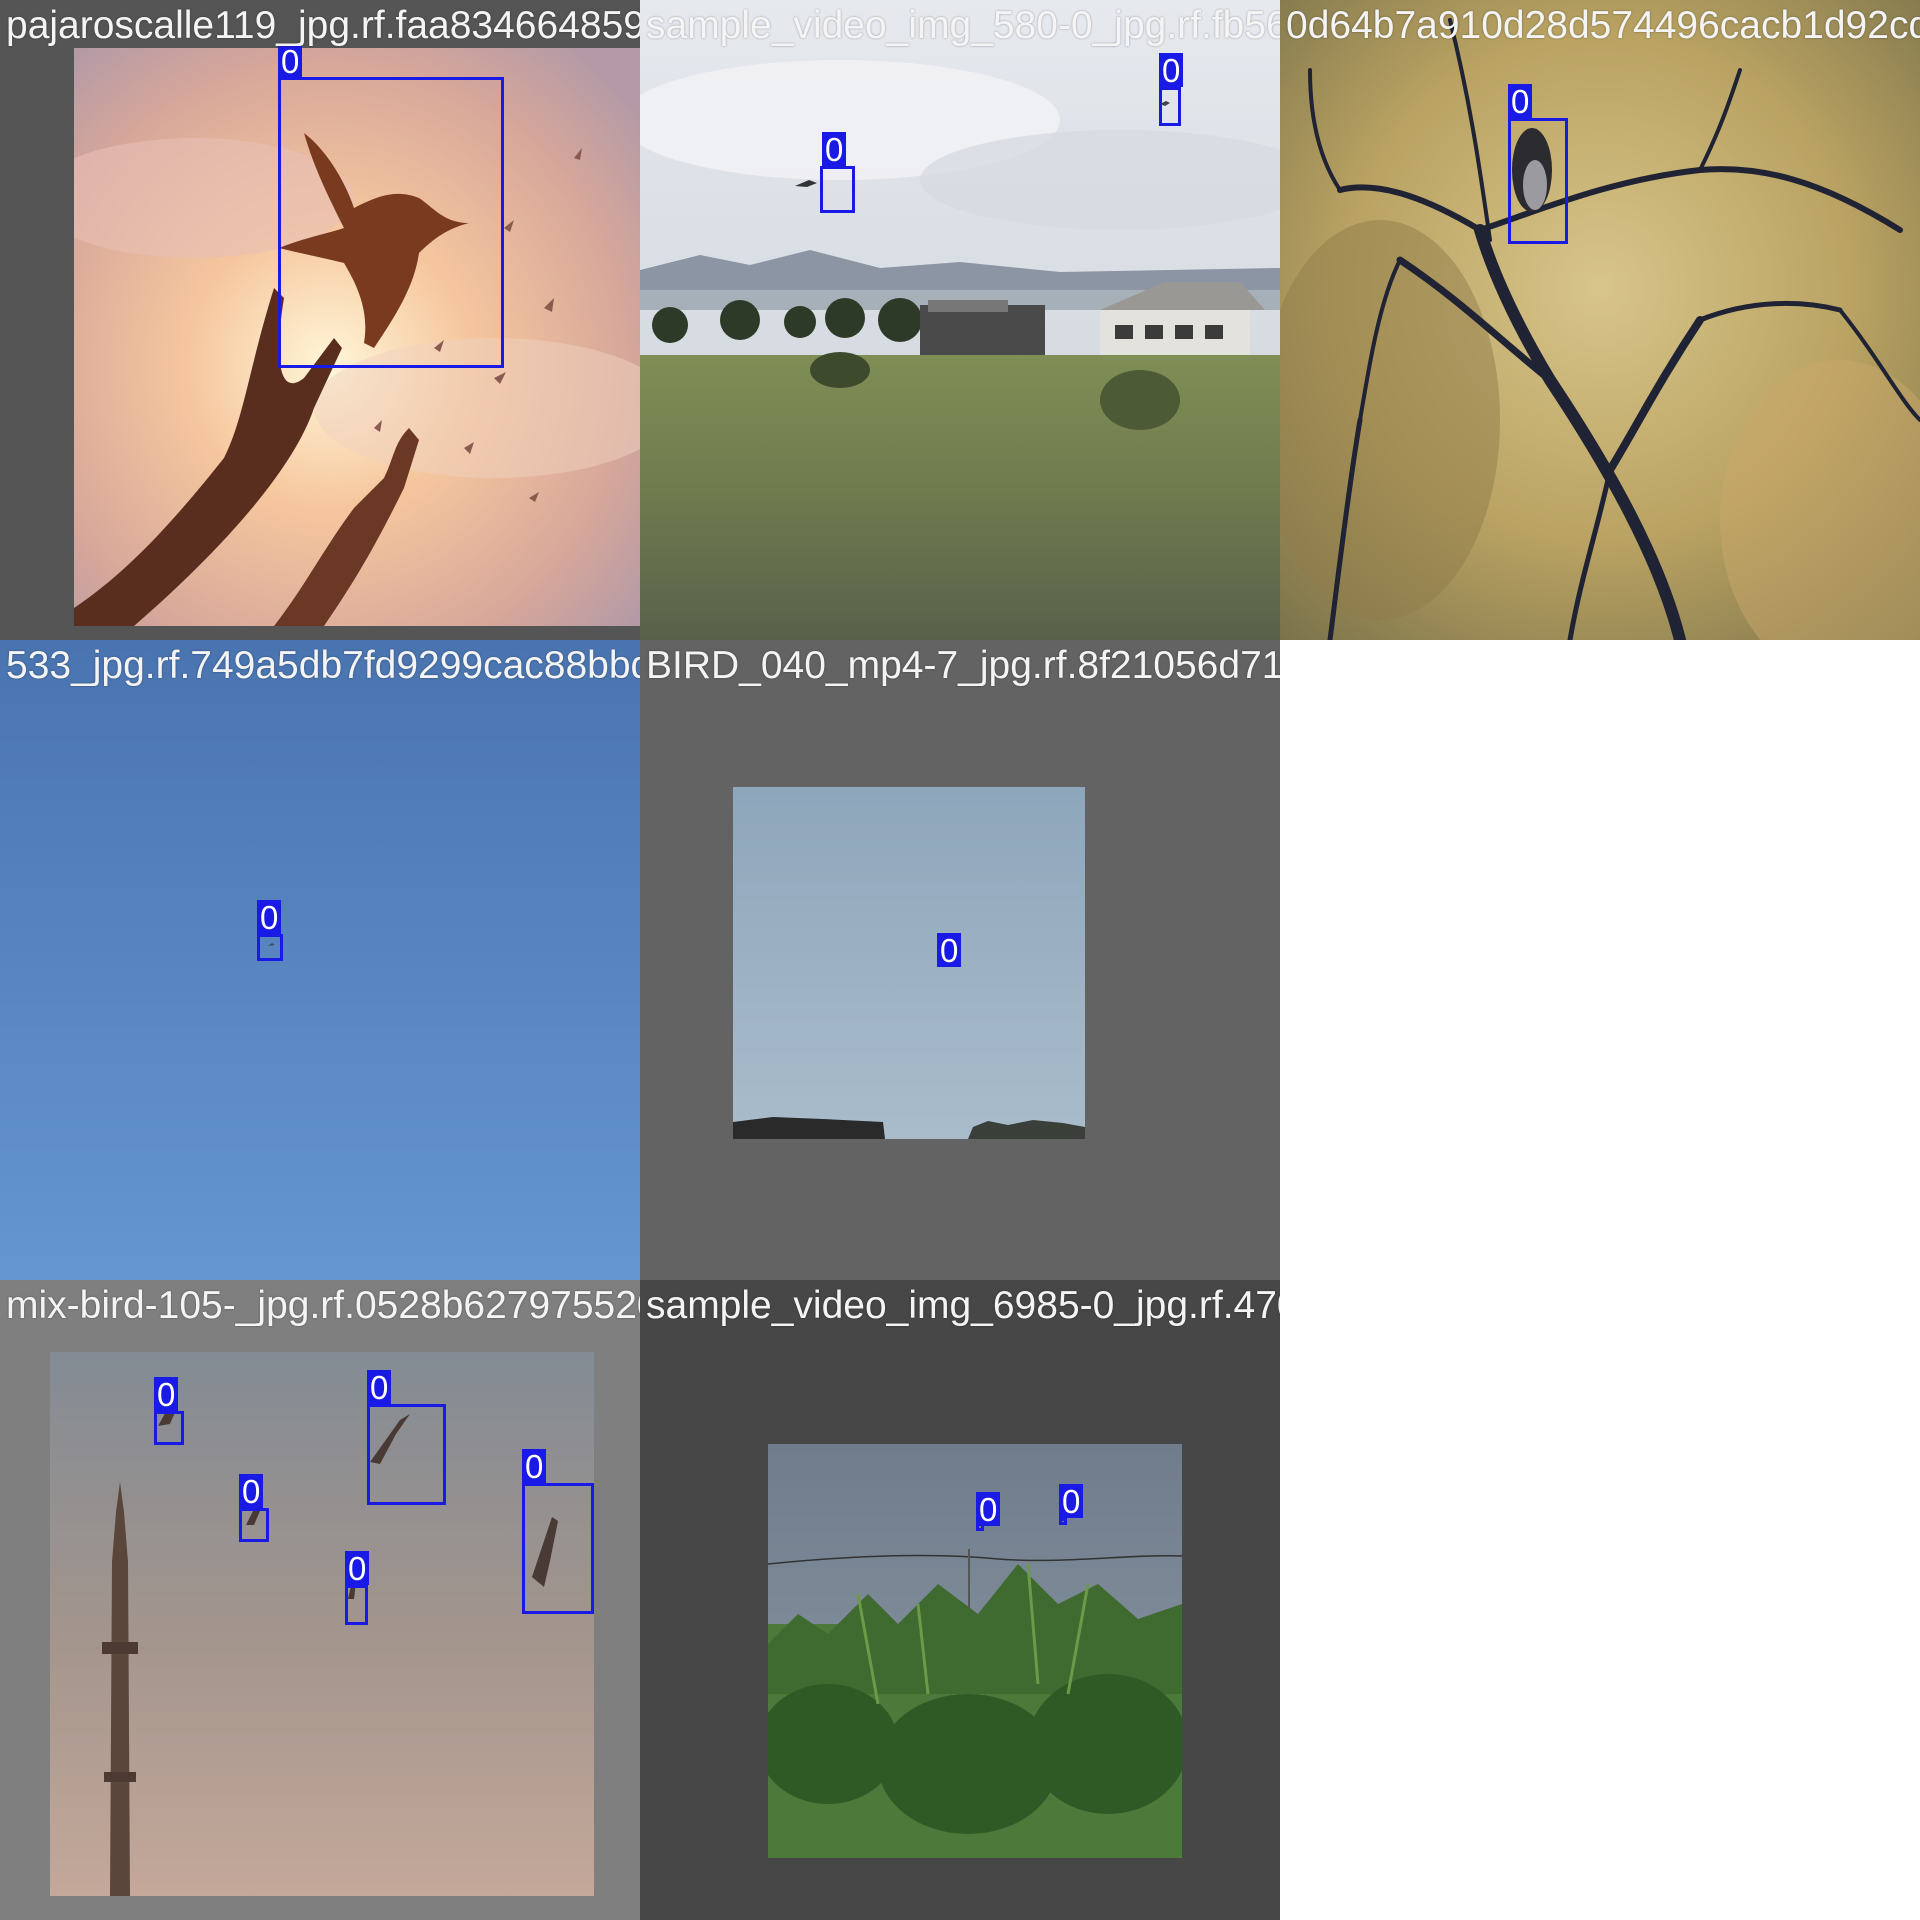 This screenshot has height=1920, width=1920. I want to click on tile-filename: mix-bird-105-_jpg.rf.0528b627975520f80a, so click(323, 1305).